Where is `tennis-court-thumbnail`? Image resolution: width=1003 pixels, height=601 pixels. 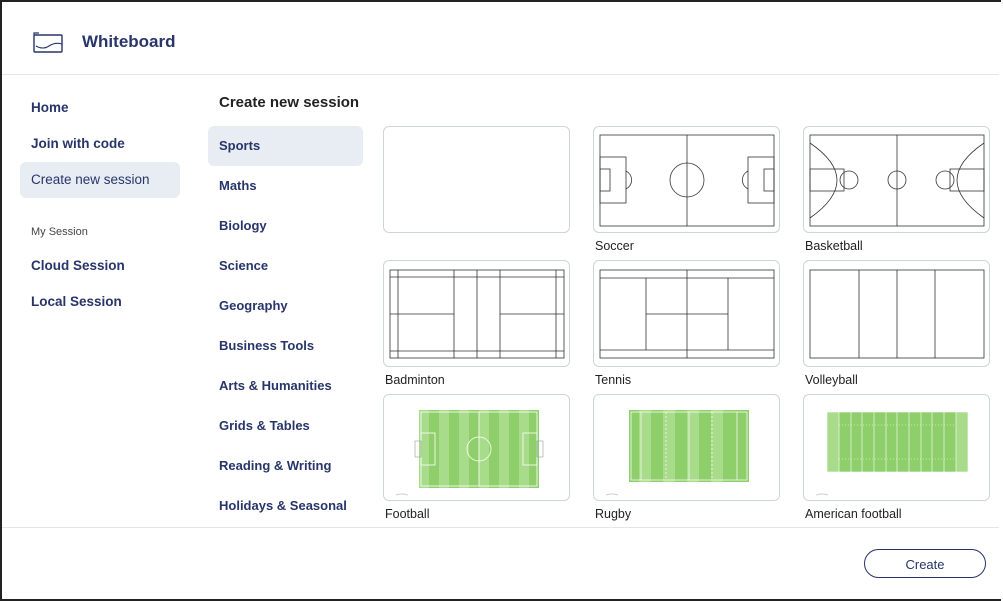
tennis-court-thumbnail is located at coordinates (686, 313).